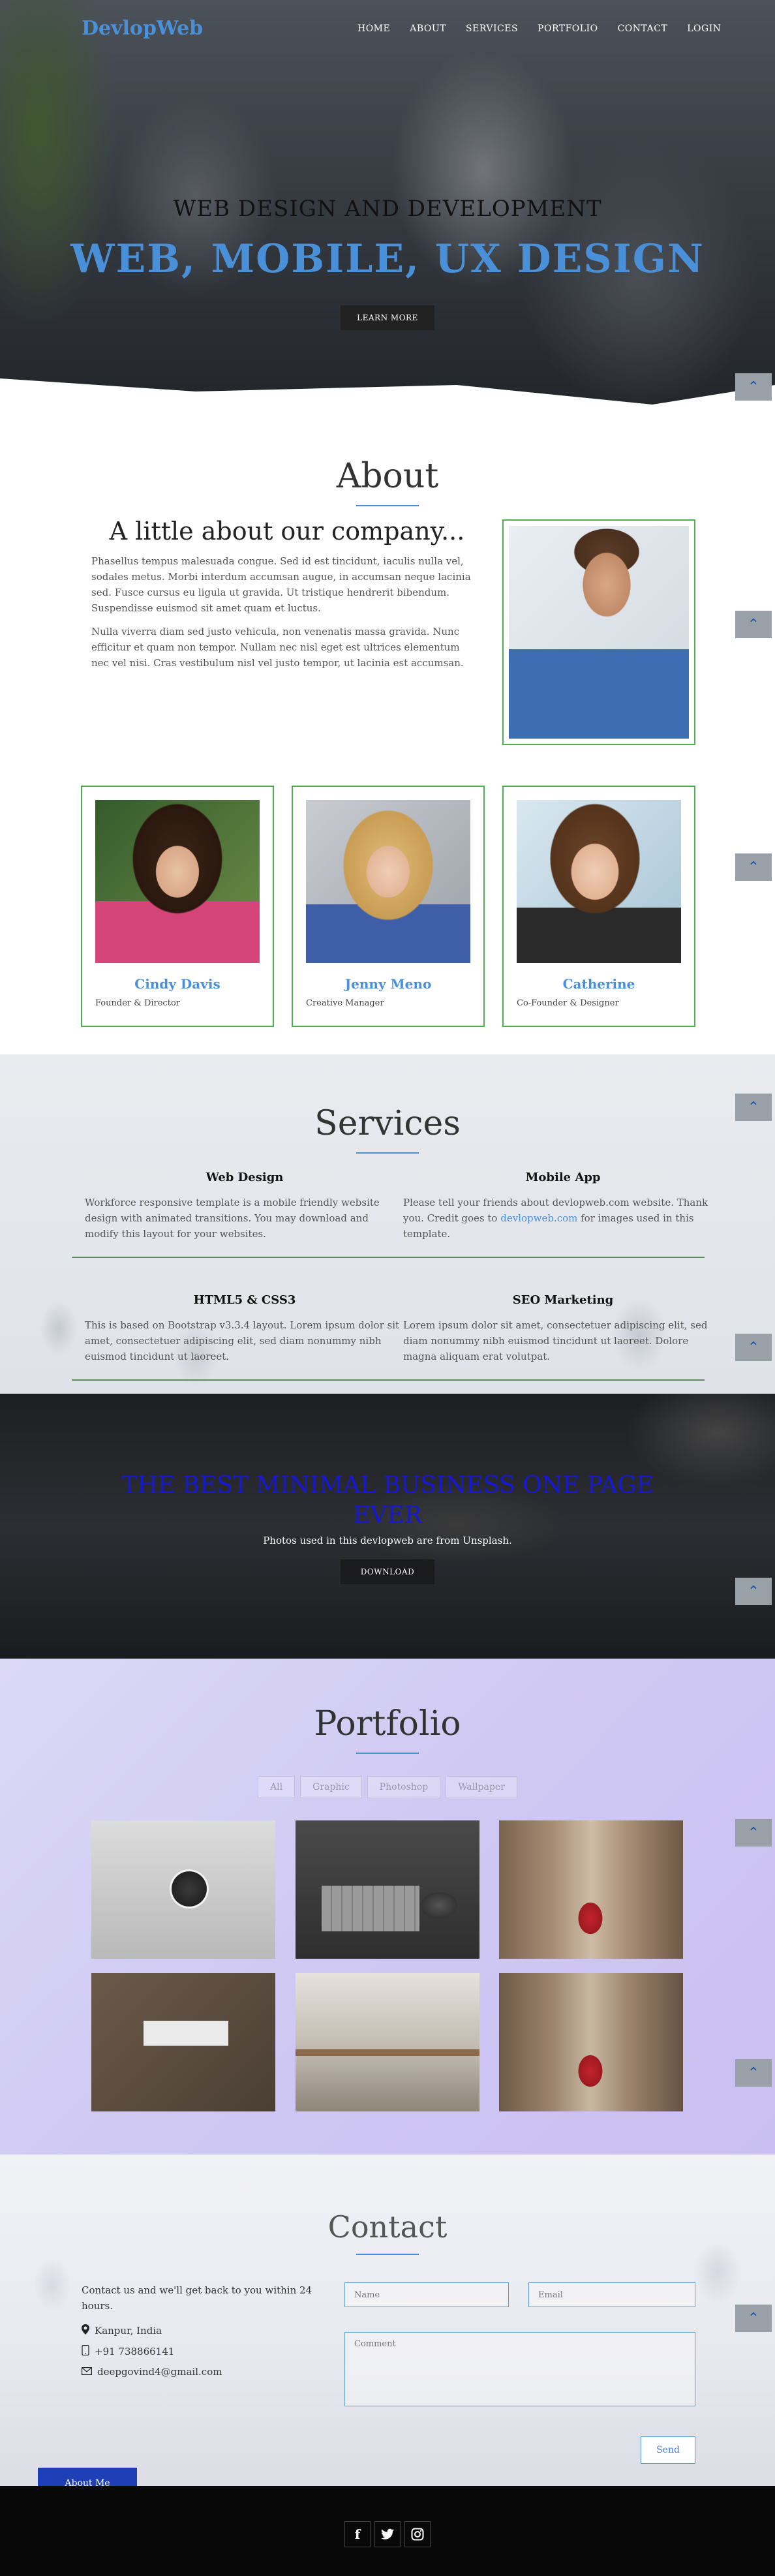 The image size is (775, 2576). I want to click on filter-all: All, so click(277, 1787).